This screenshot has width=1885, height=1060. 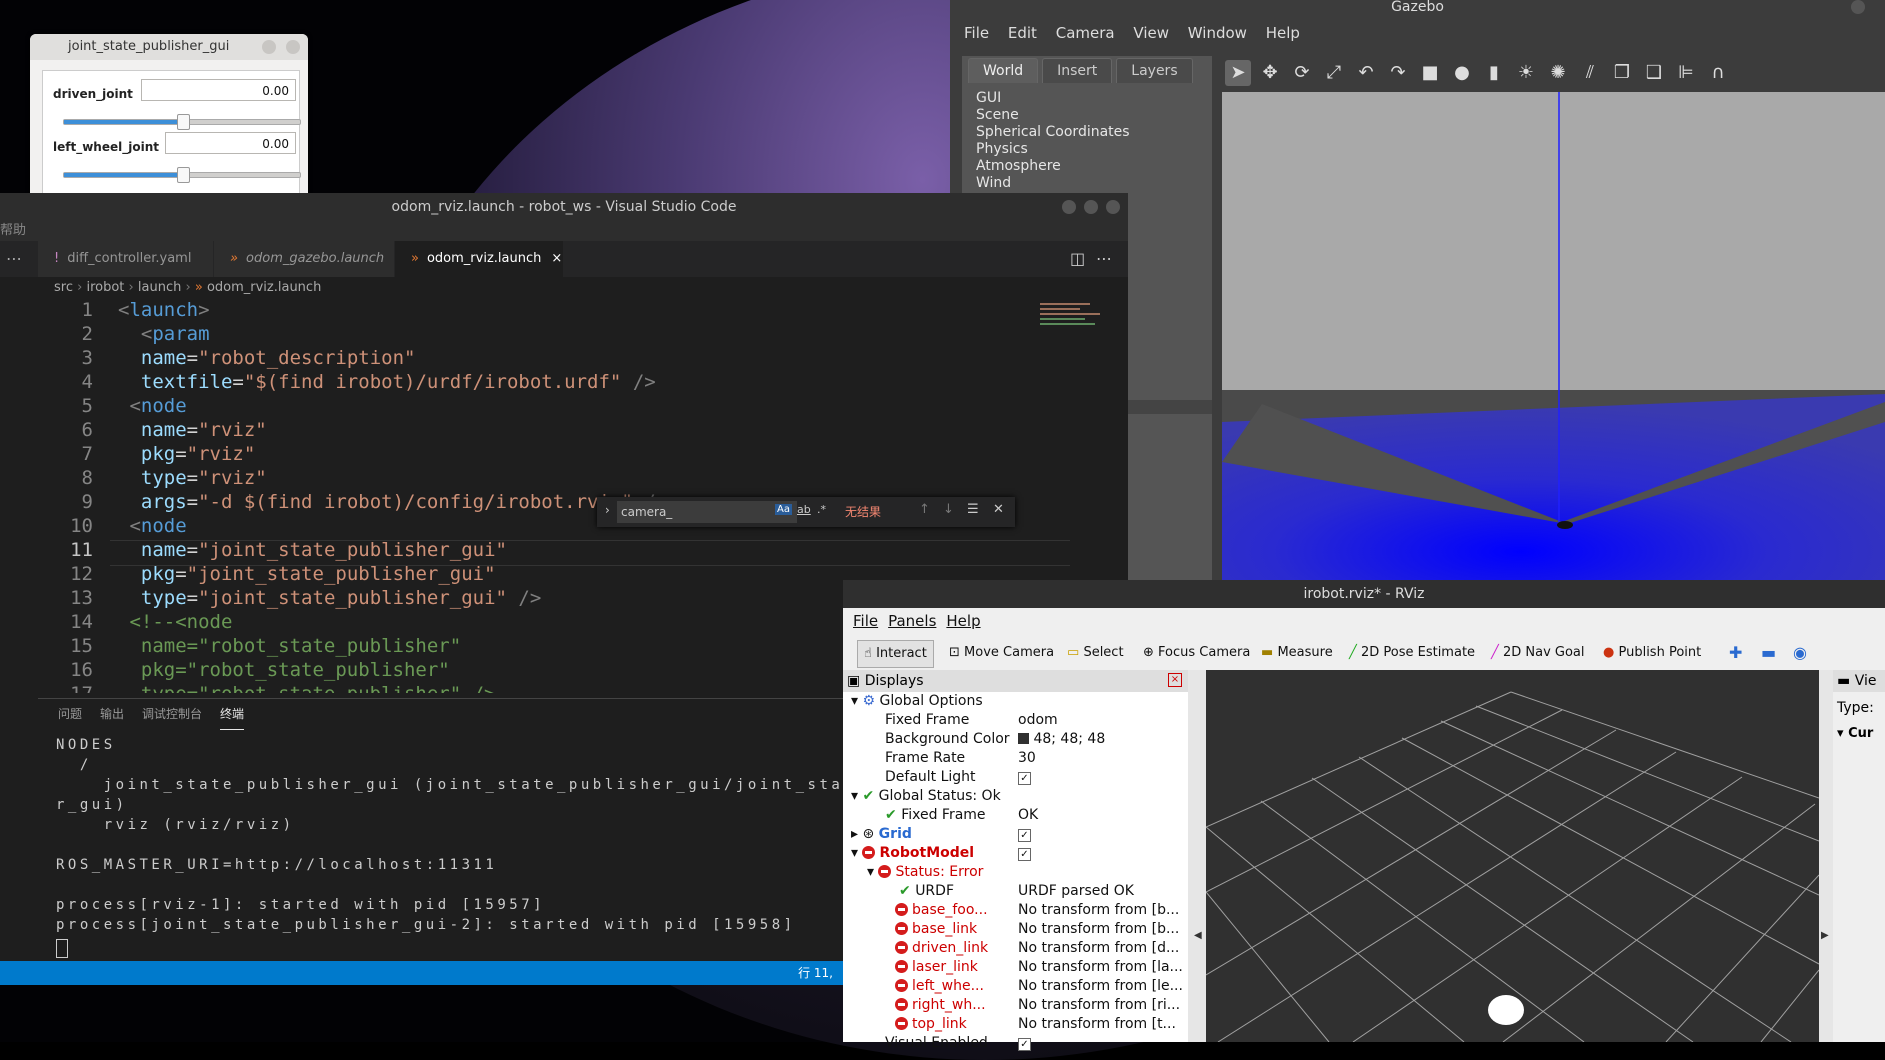 What do you see at coordinates (1826, 856) in the screenshot?
I see `panel-splitter: ▶` at bounding box center [1826, 856].